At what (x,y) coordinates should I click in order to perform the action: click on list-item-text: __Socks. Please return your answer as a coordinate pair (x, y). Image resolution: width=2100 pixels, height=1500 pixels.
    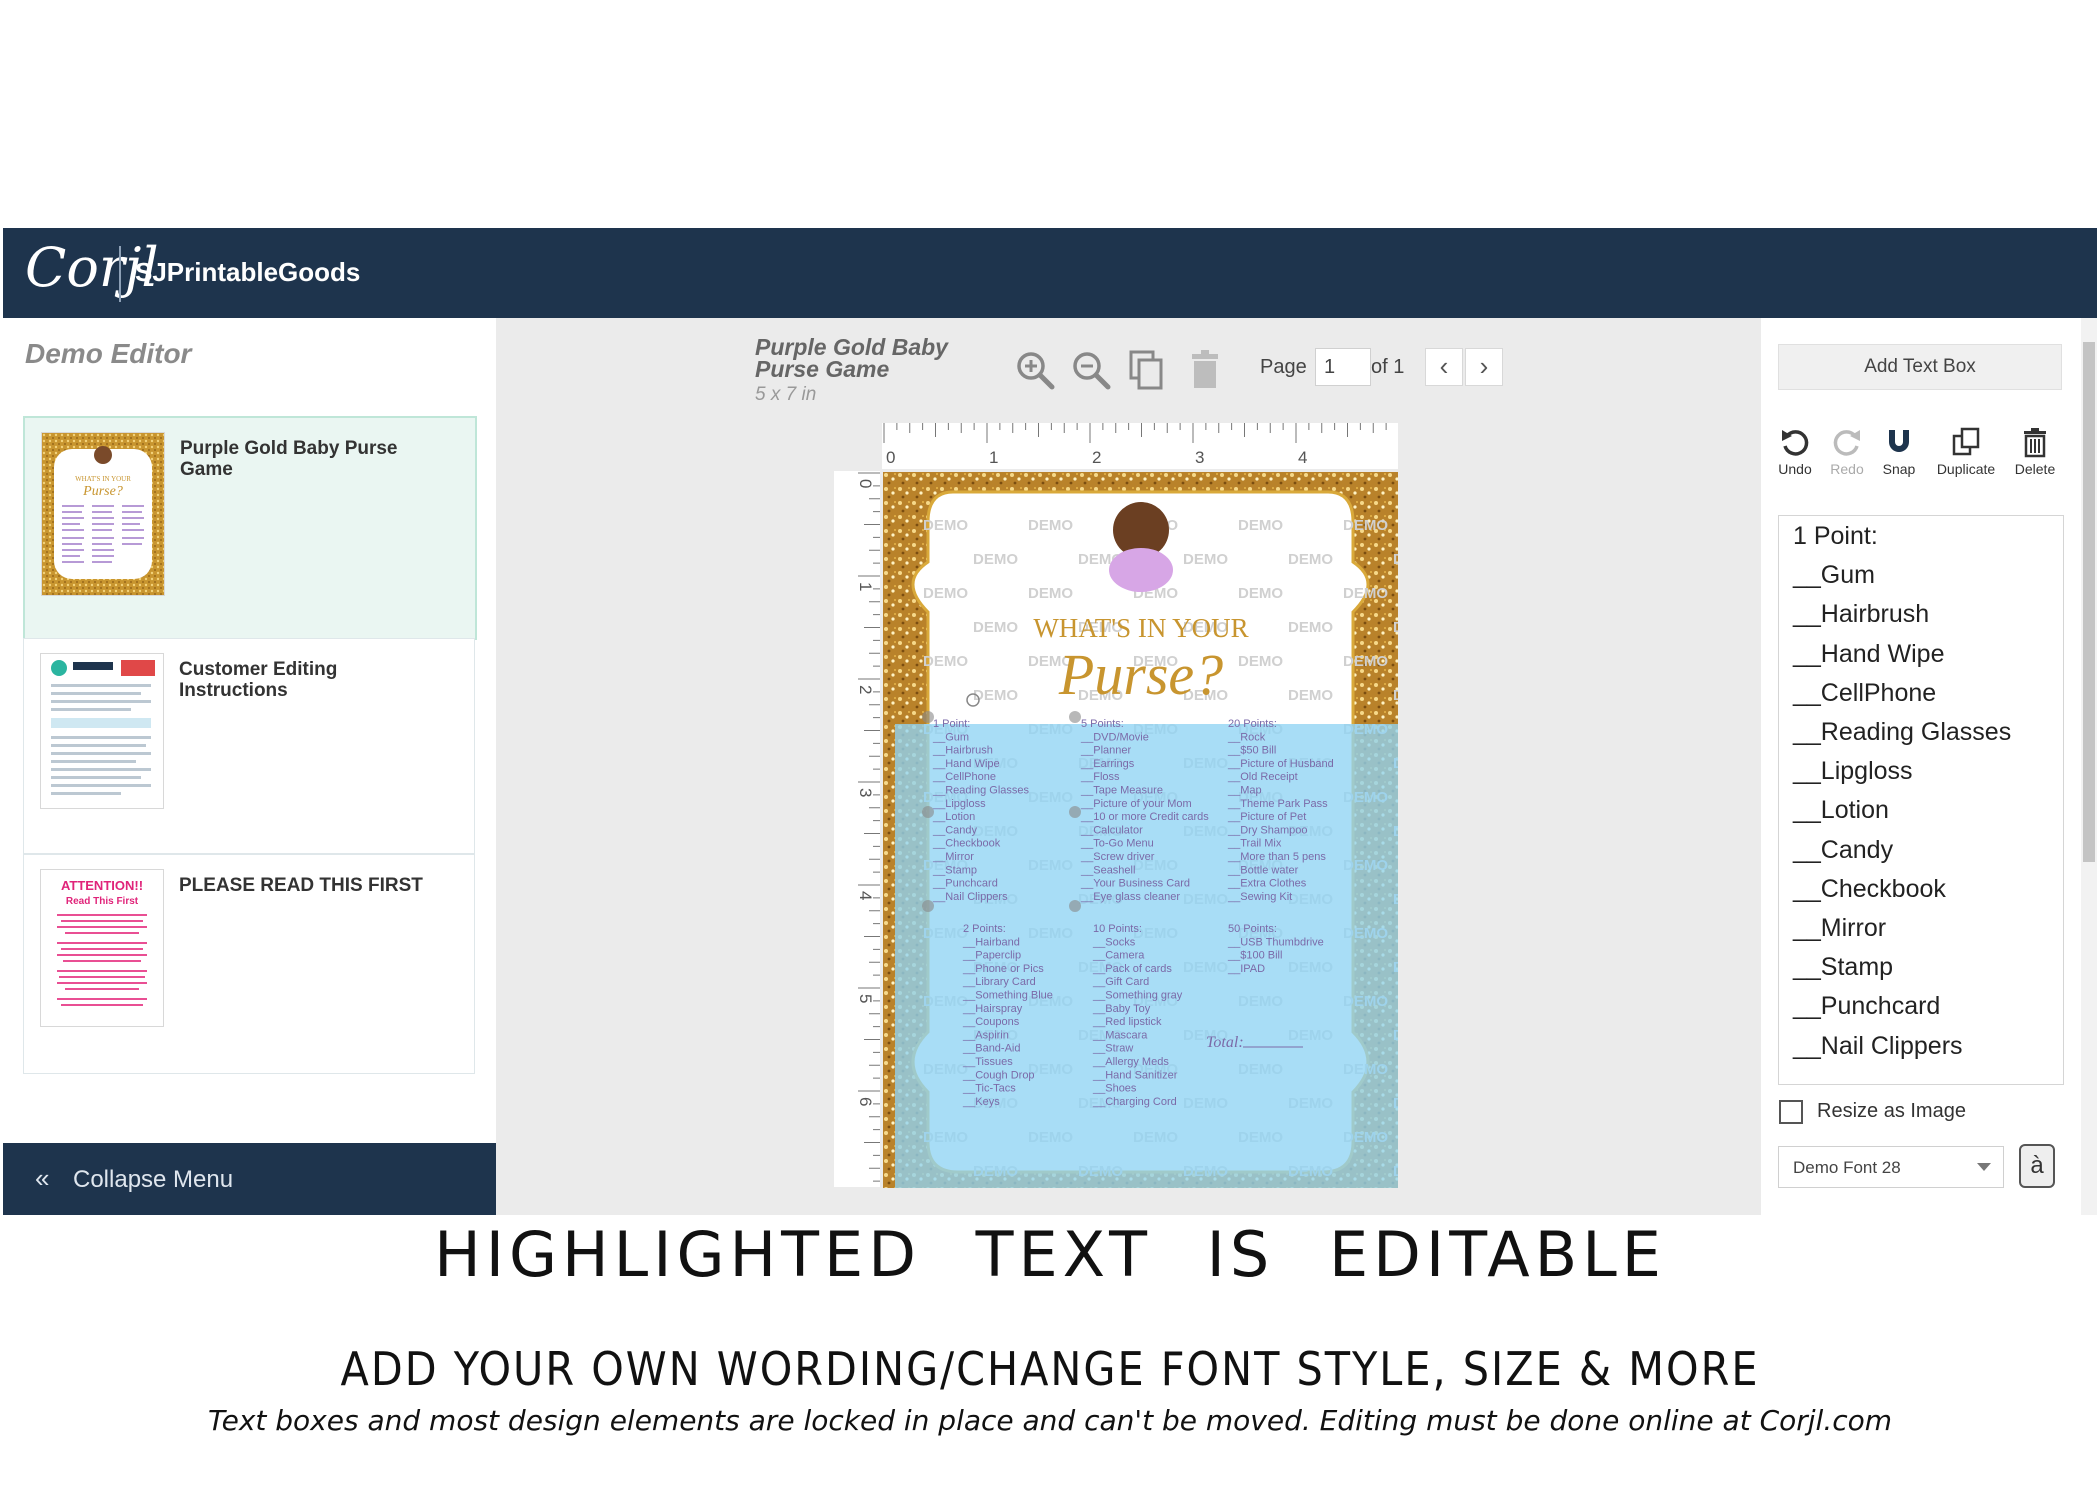
    Looking at the image, I should click on (1114, 942).